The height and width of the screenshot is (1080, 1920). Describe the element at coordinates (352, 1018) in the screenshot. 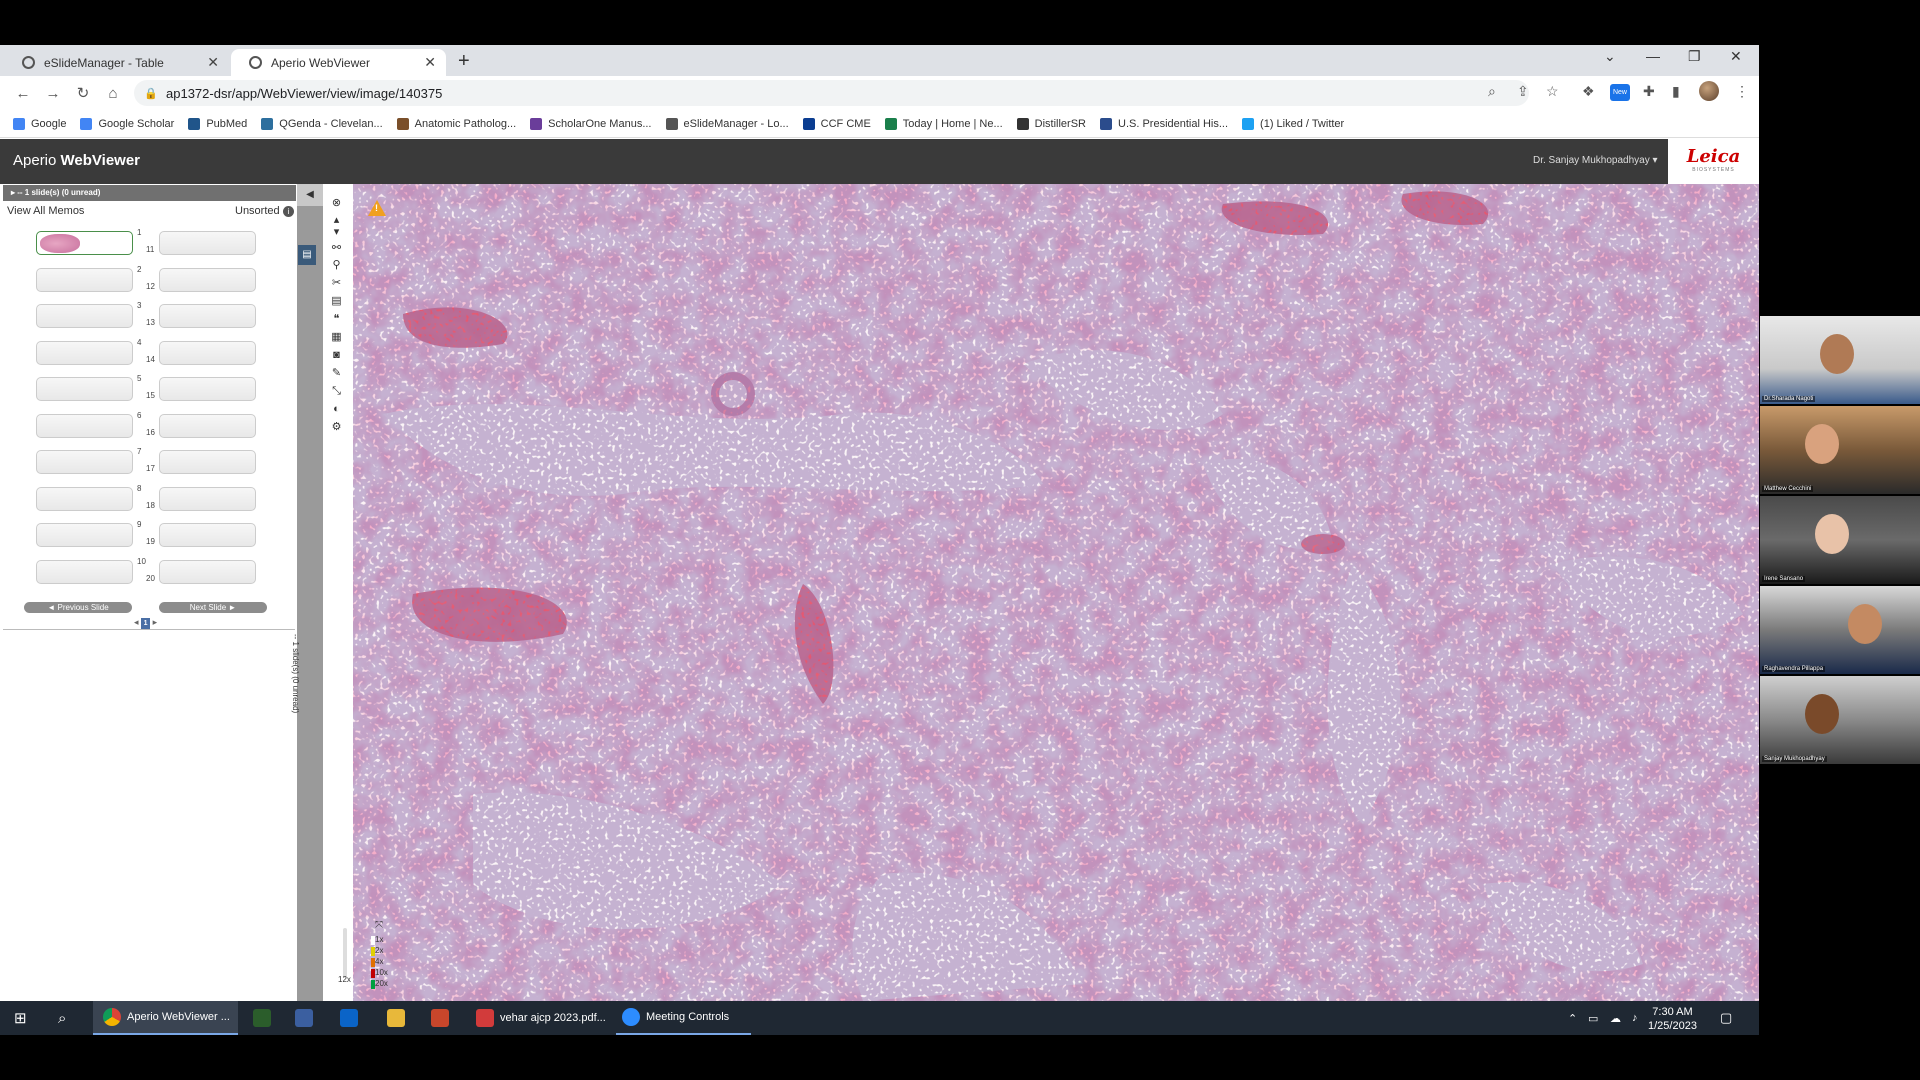

I see `outlook-icon` at that location.